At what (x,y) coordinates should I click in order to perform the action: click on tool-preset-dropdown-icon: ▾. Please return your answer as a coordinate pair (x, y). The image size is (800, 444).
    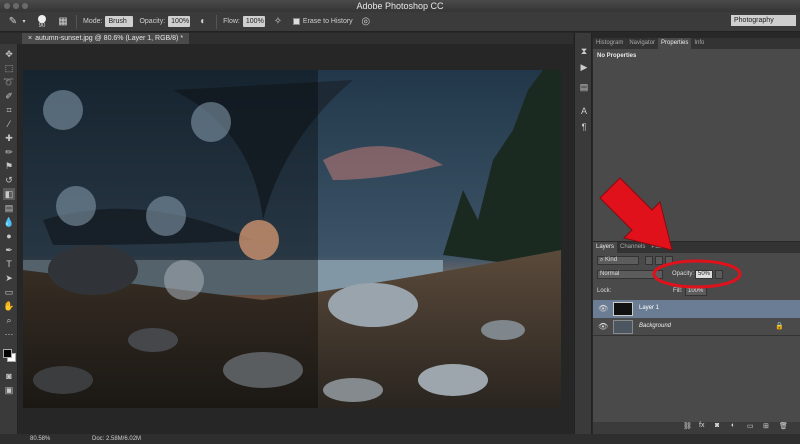
    Looking at the image, I should click on (24, 22).